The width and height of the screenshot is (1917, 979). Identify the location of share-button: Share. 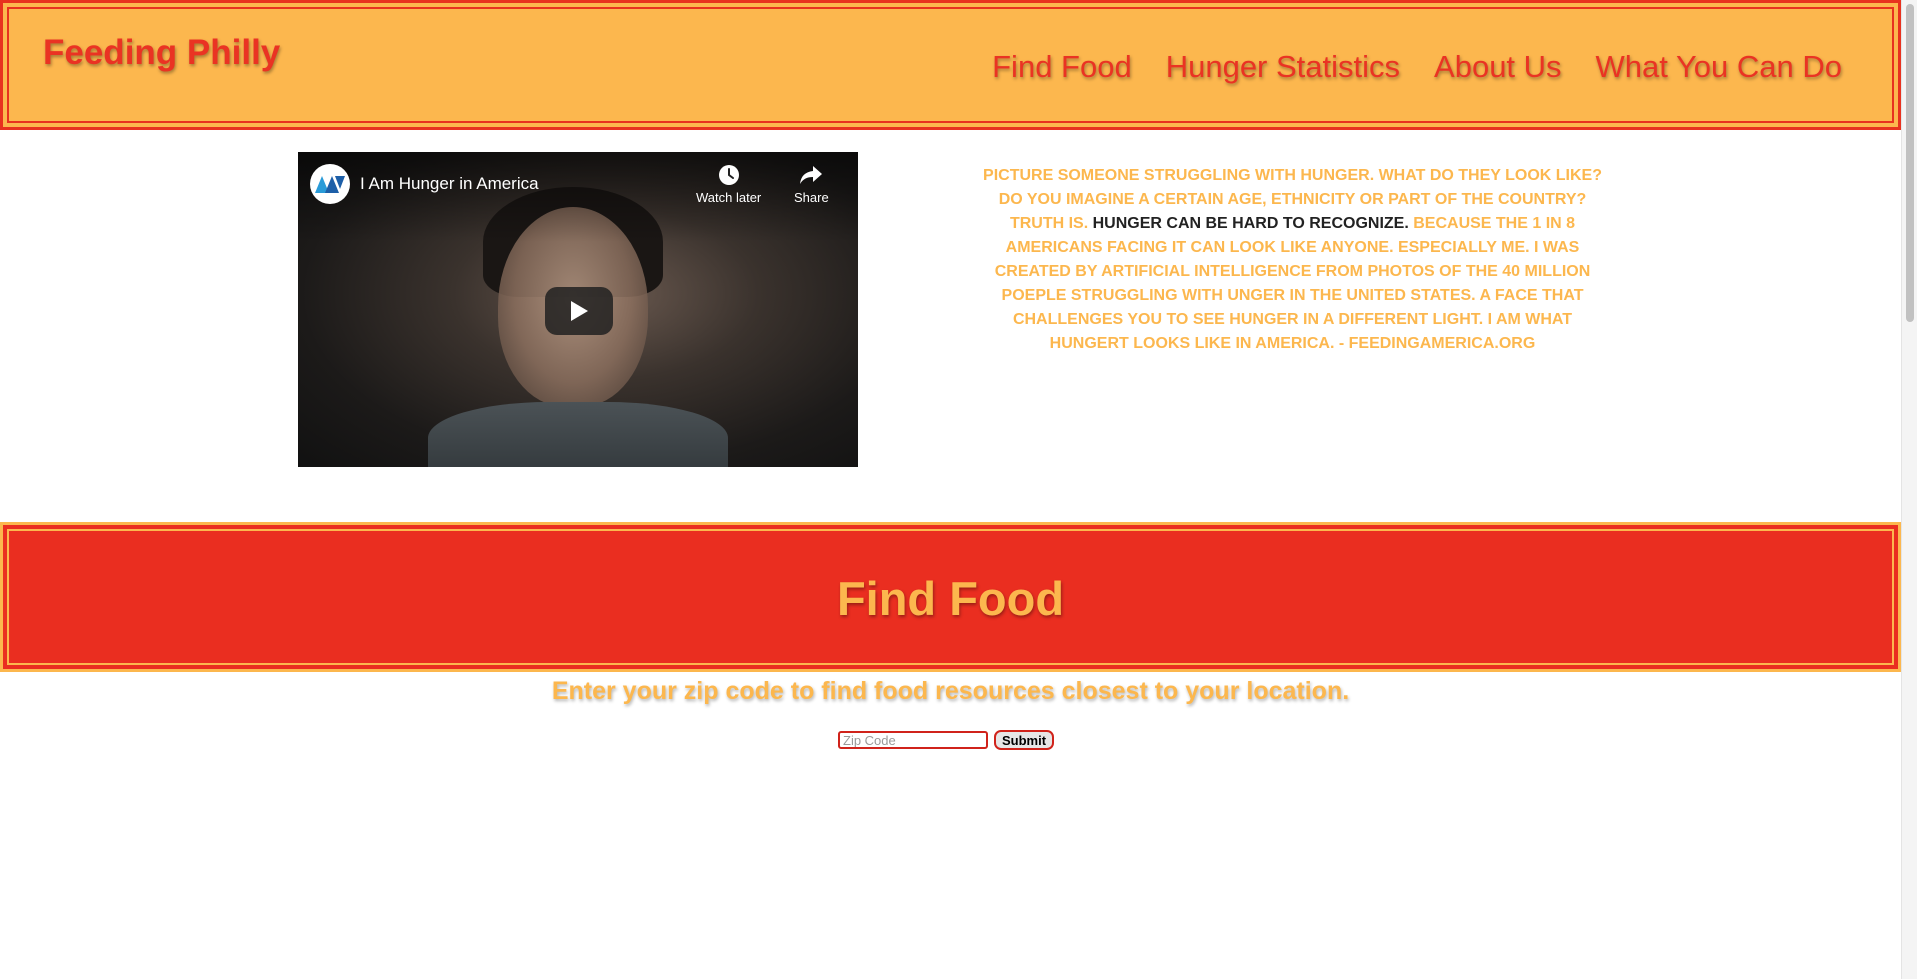
(811, 184).